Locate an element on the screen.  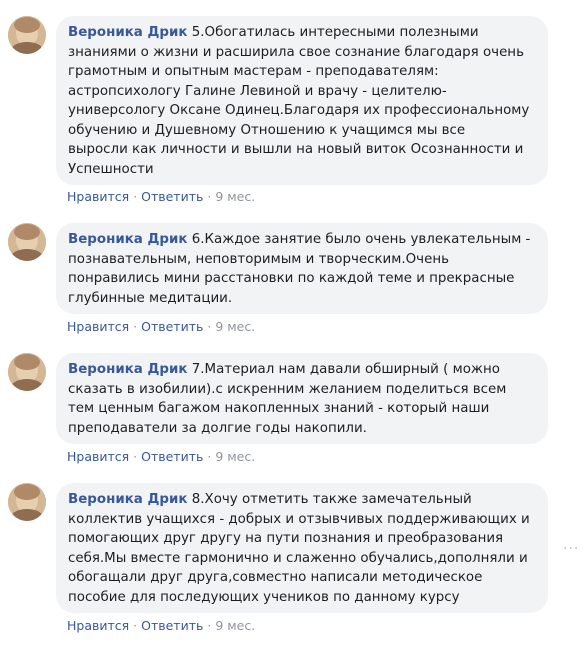
comment-text-line: глубинные медитации. is located at coordinates (150, 298).